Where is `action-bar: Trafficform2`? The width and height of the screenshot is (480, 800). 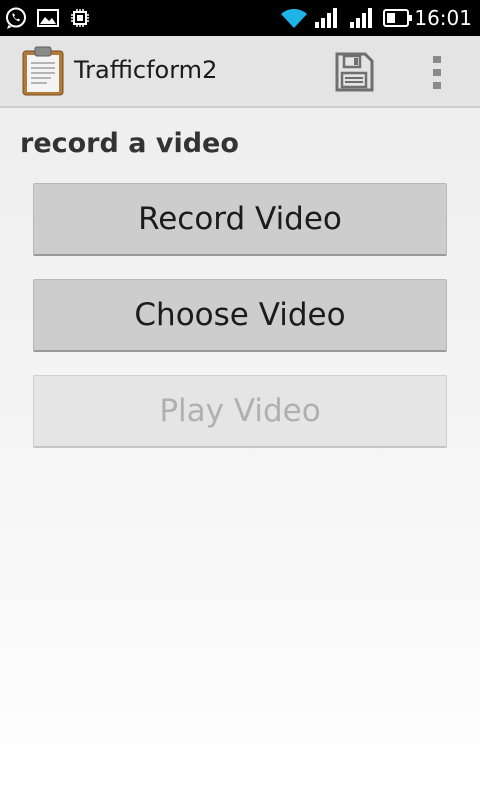
action-bar: Trafficform2 is located at coordinates (240, 72).